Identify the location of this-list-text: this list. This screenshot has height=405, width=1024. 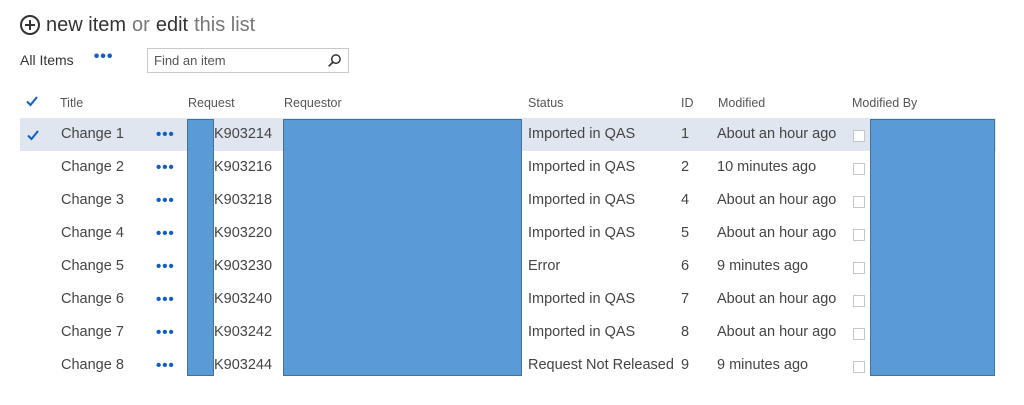
(225, 24).